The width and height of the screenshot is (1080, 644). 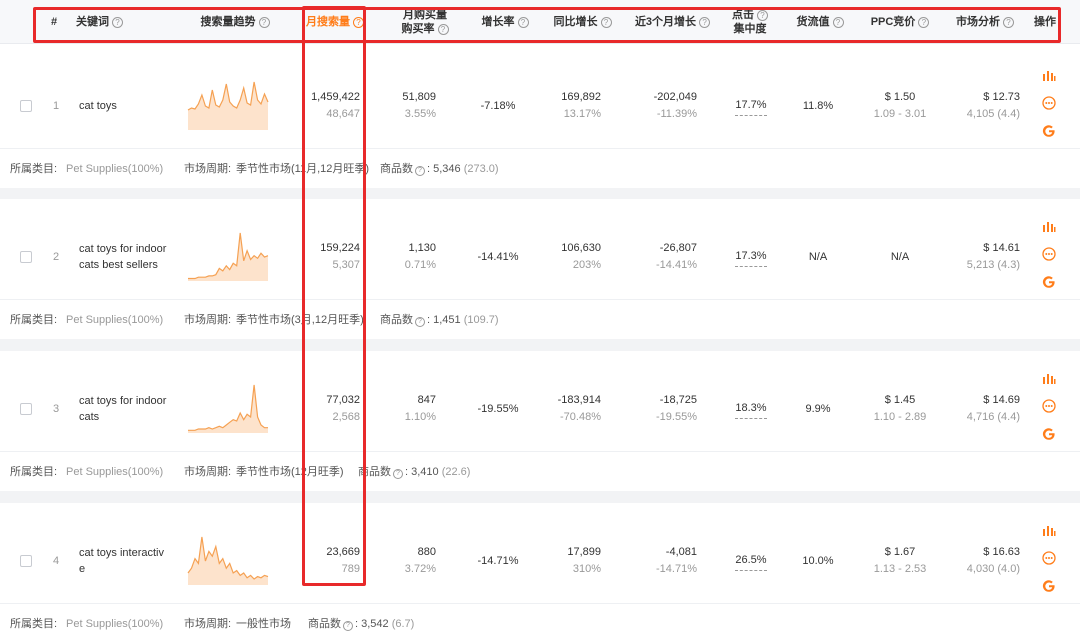 What do you see at coordinates (818, 560) in the screenshot?
I see `supply-value: 10.0%` at bounding box center [818, 560].